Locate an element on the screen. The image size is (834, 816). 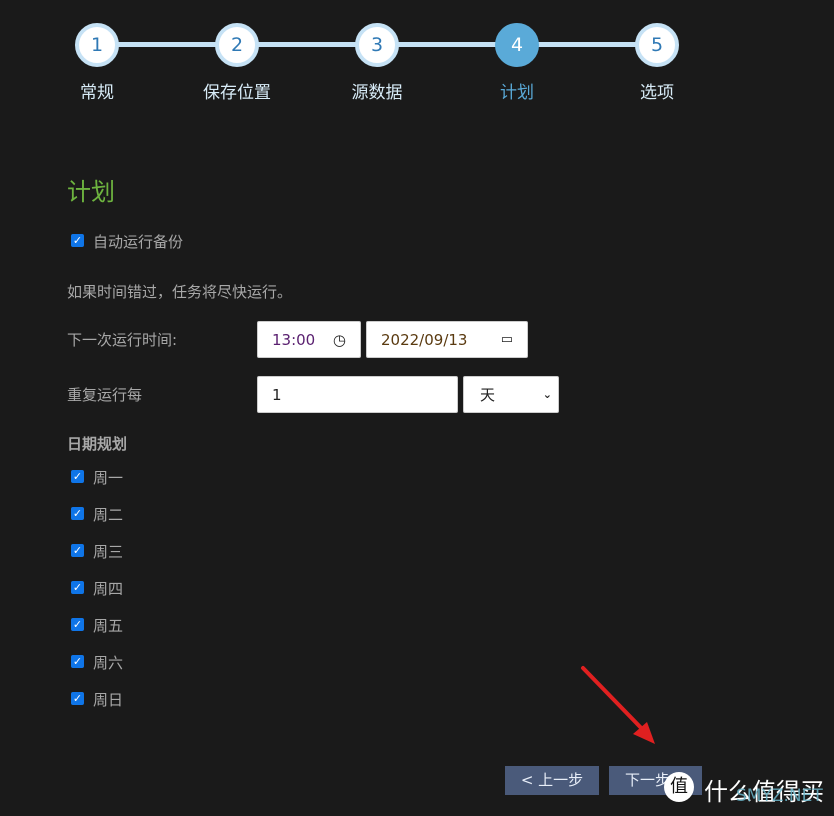
repeat-unit-select: 天 ⌄ is located at coordinates (511, 394).